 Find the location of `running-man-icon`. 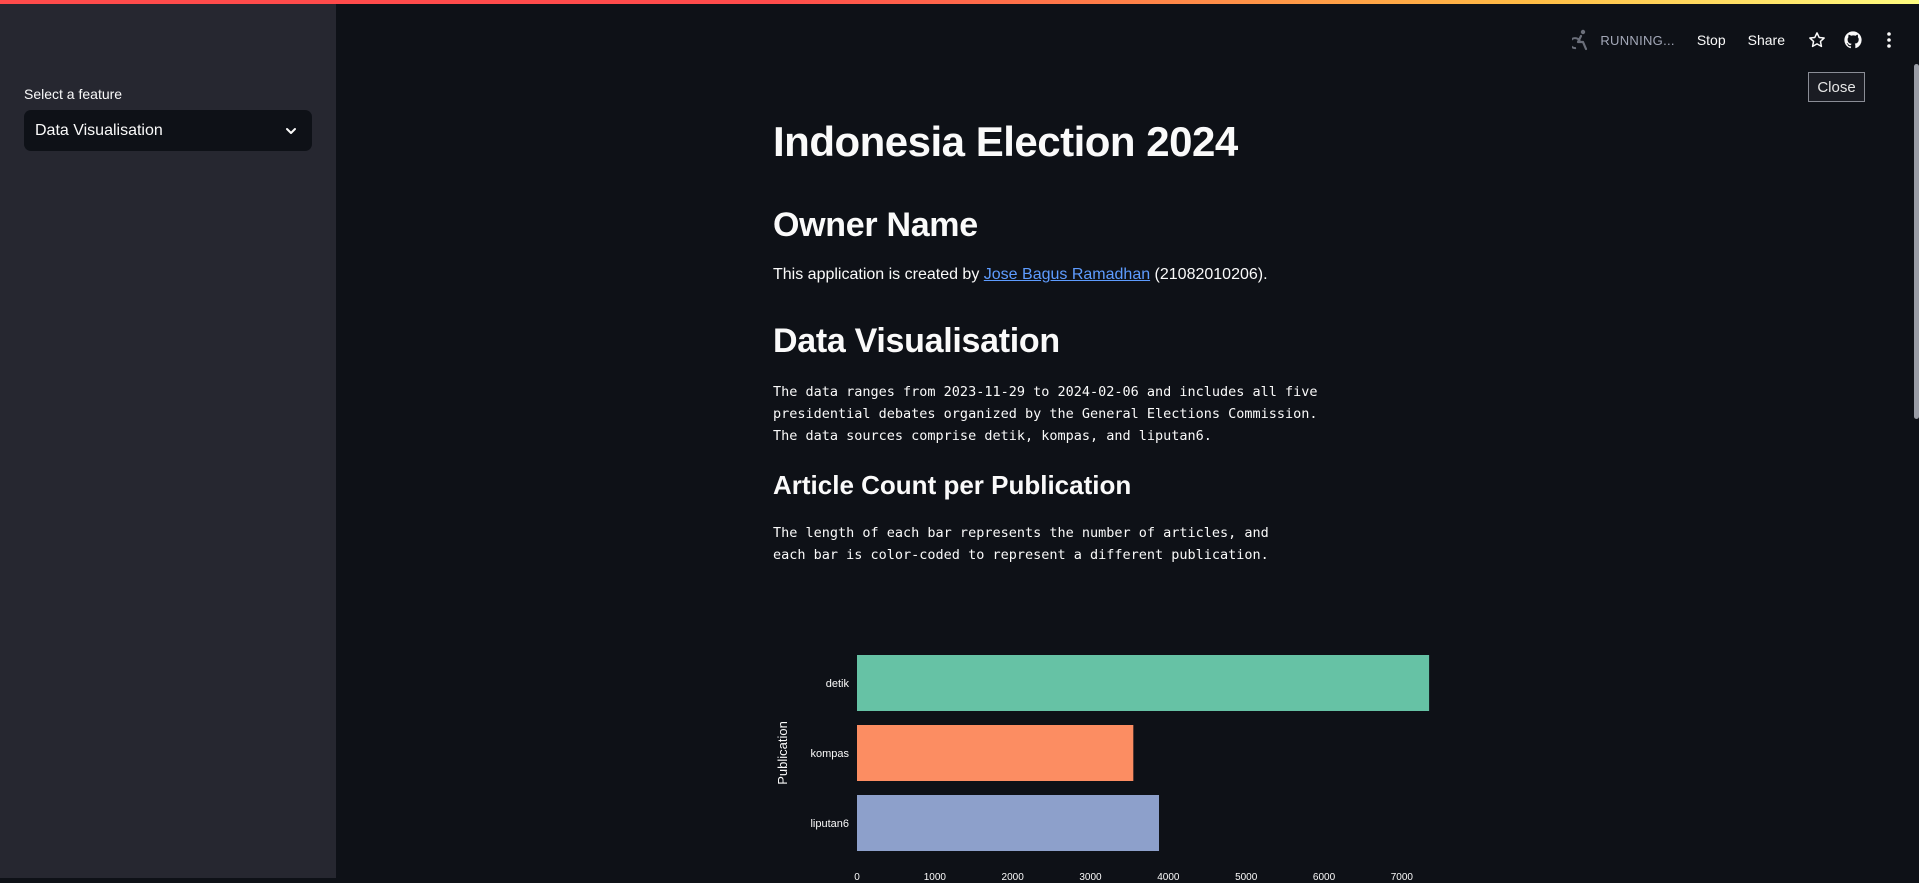

running-man-icon is located at coordinates (1580, 40).